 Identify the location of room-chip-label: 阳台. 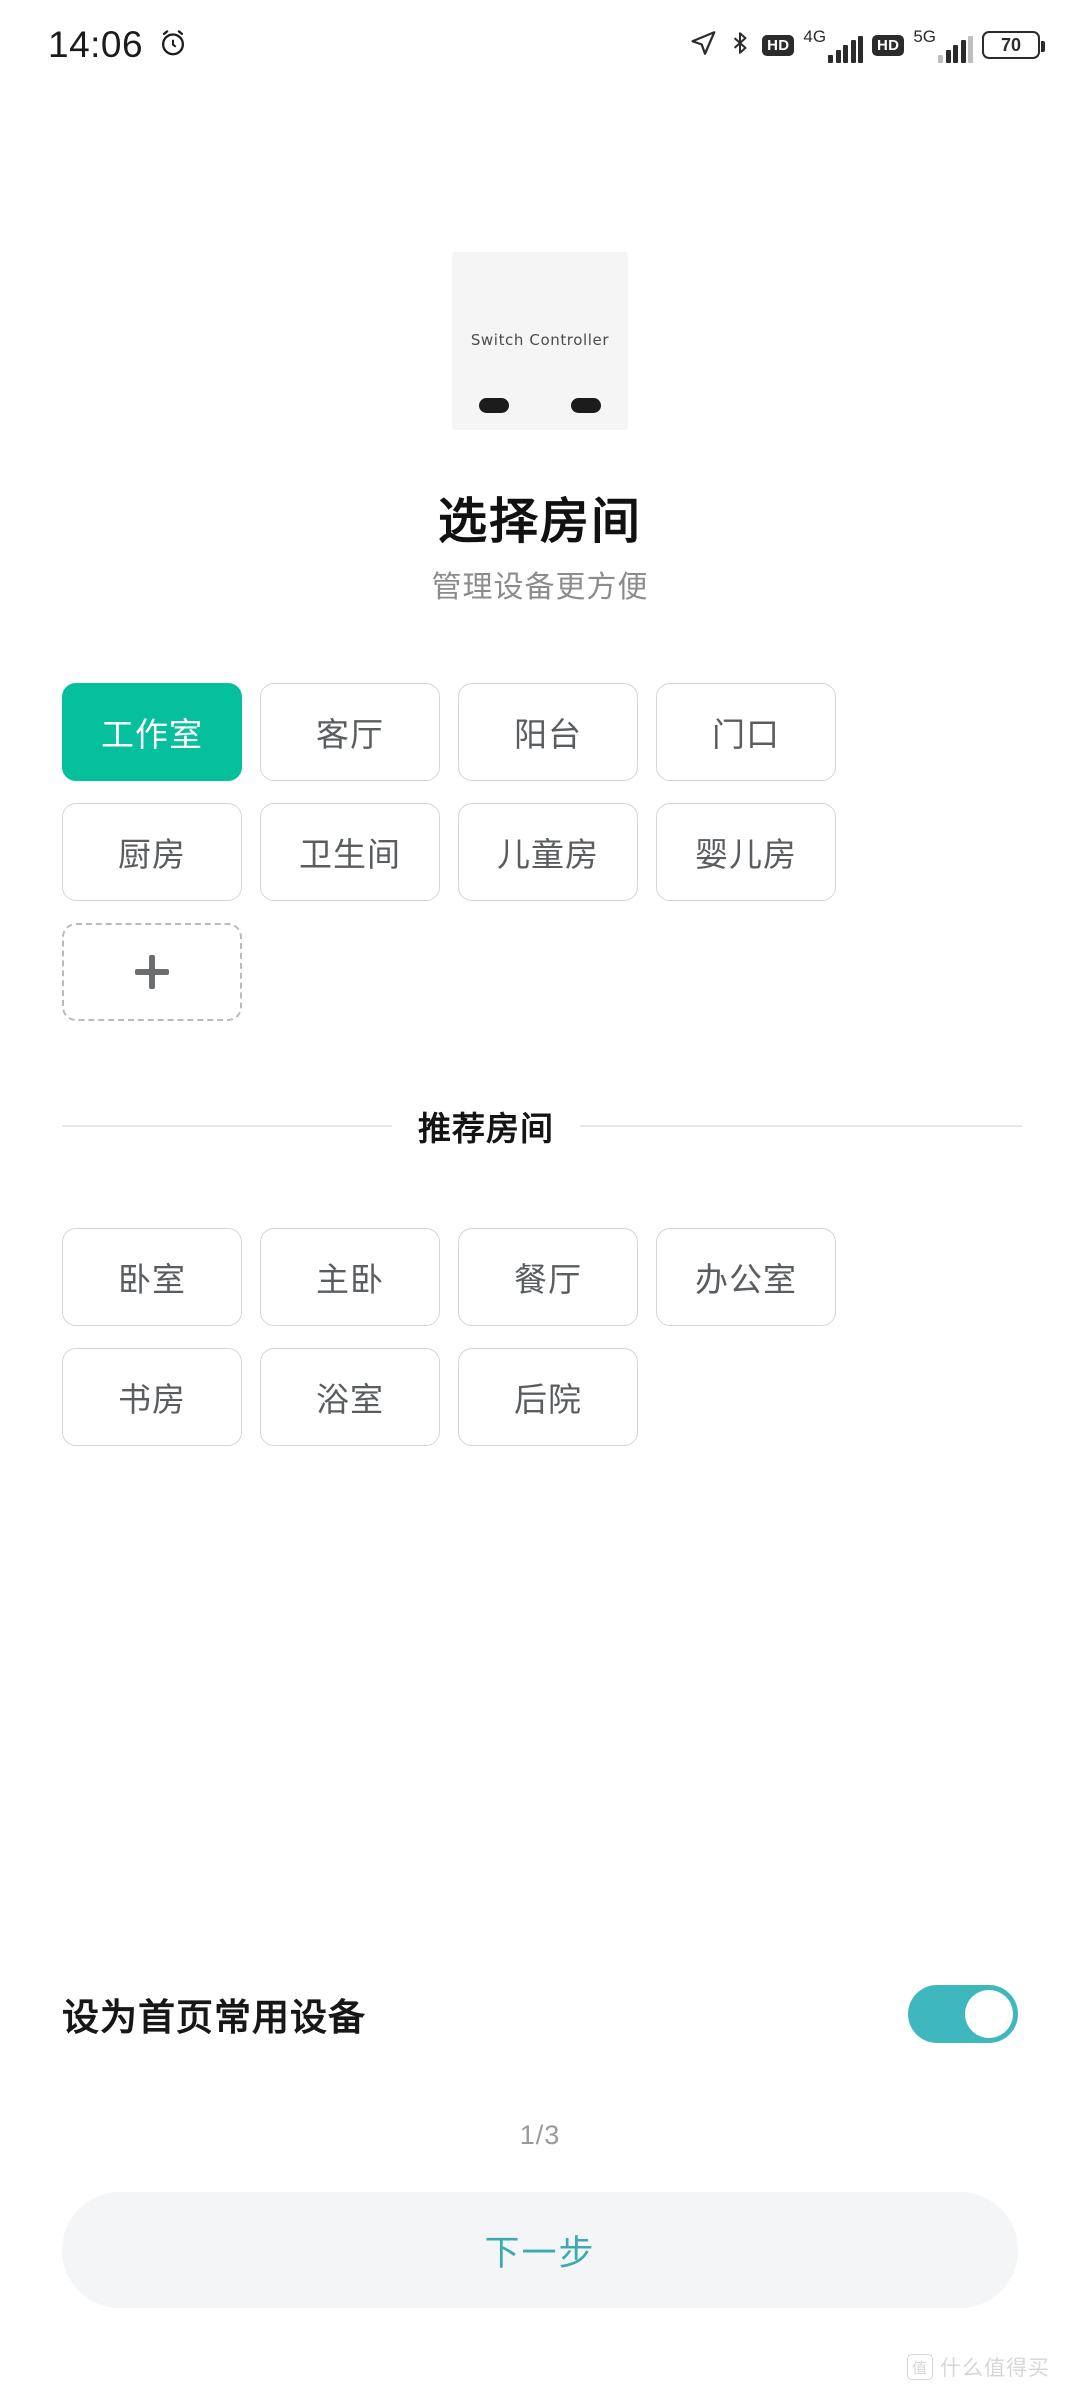
(548, 734).